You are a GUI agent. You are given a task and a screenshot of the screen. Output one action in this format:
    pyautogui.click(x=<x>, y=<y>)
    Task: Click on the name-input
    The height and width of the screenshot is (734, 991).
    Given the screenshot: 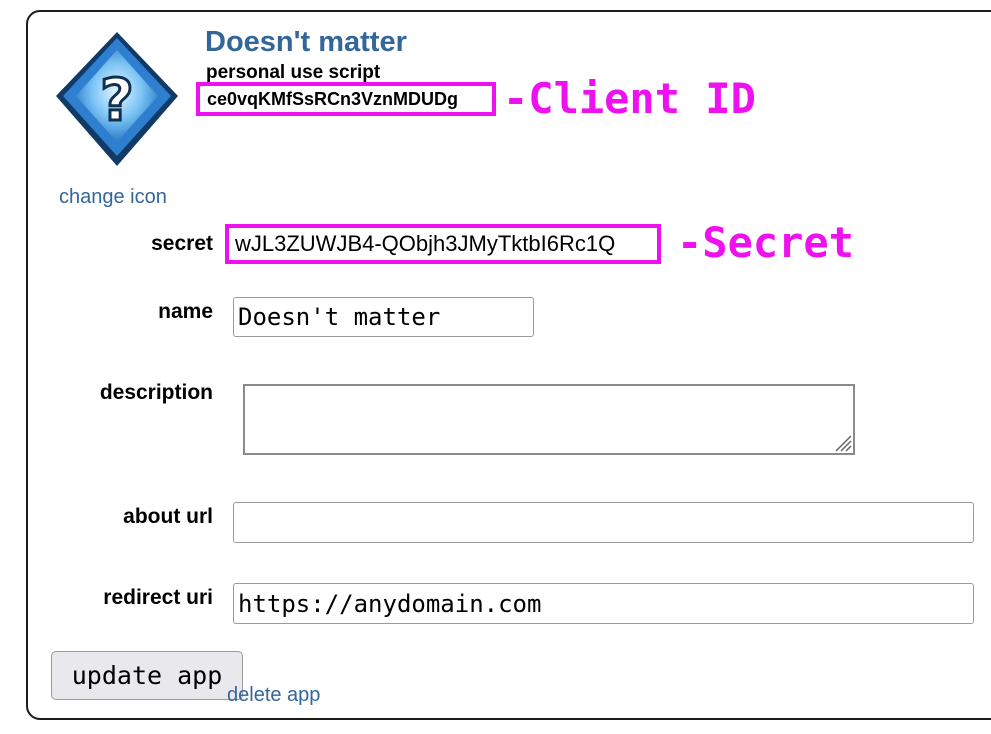 What is the action you would take?
    pyautogui.click(x=383, y=317)
    